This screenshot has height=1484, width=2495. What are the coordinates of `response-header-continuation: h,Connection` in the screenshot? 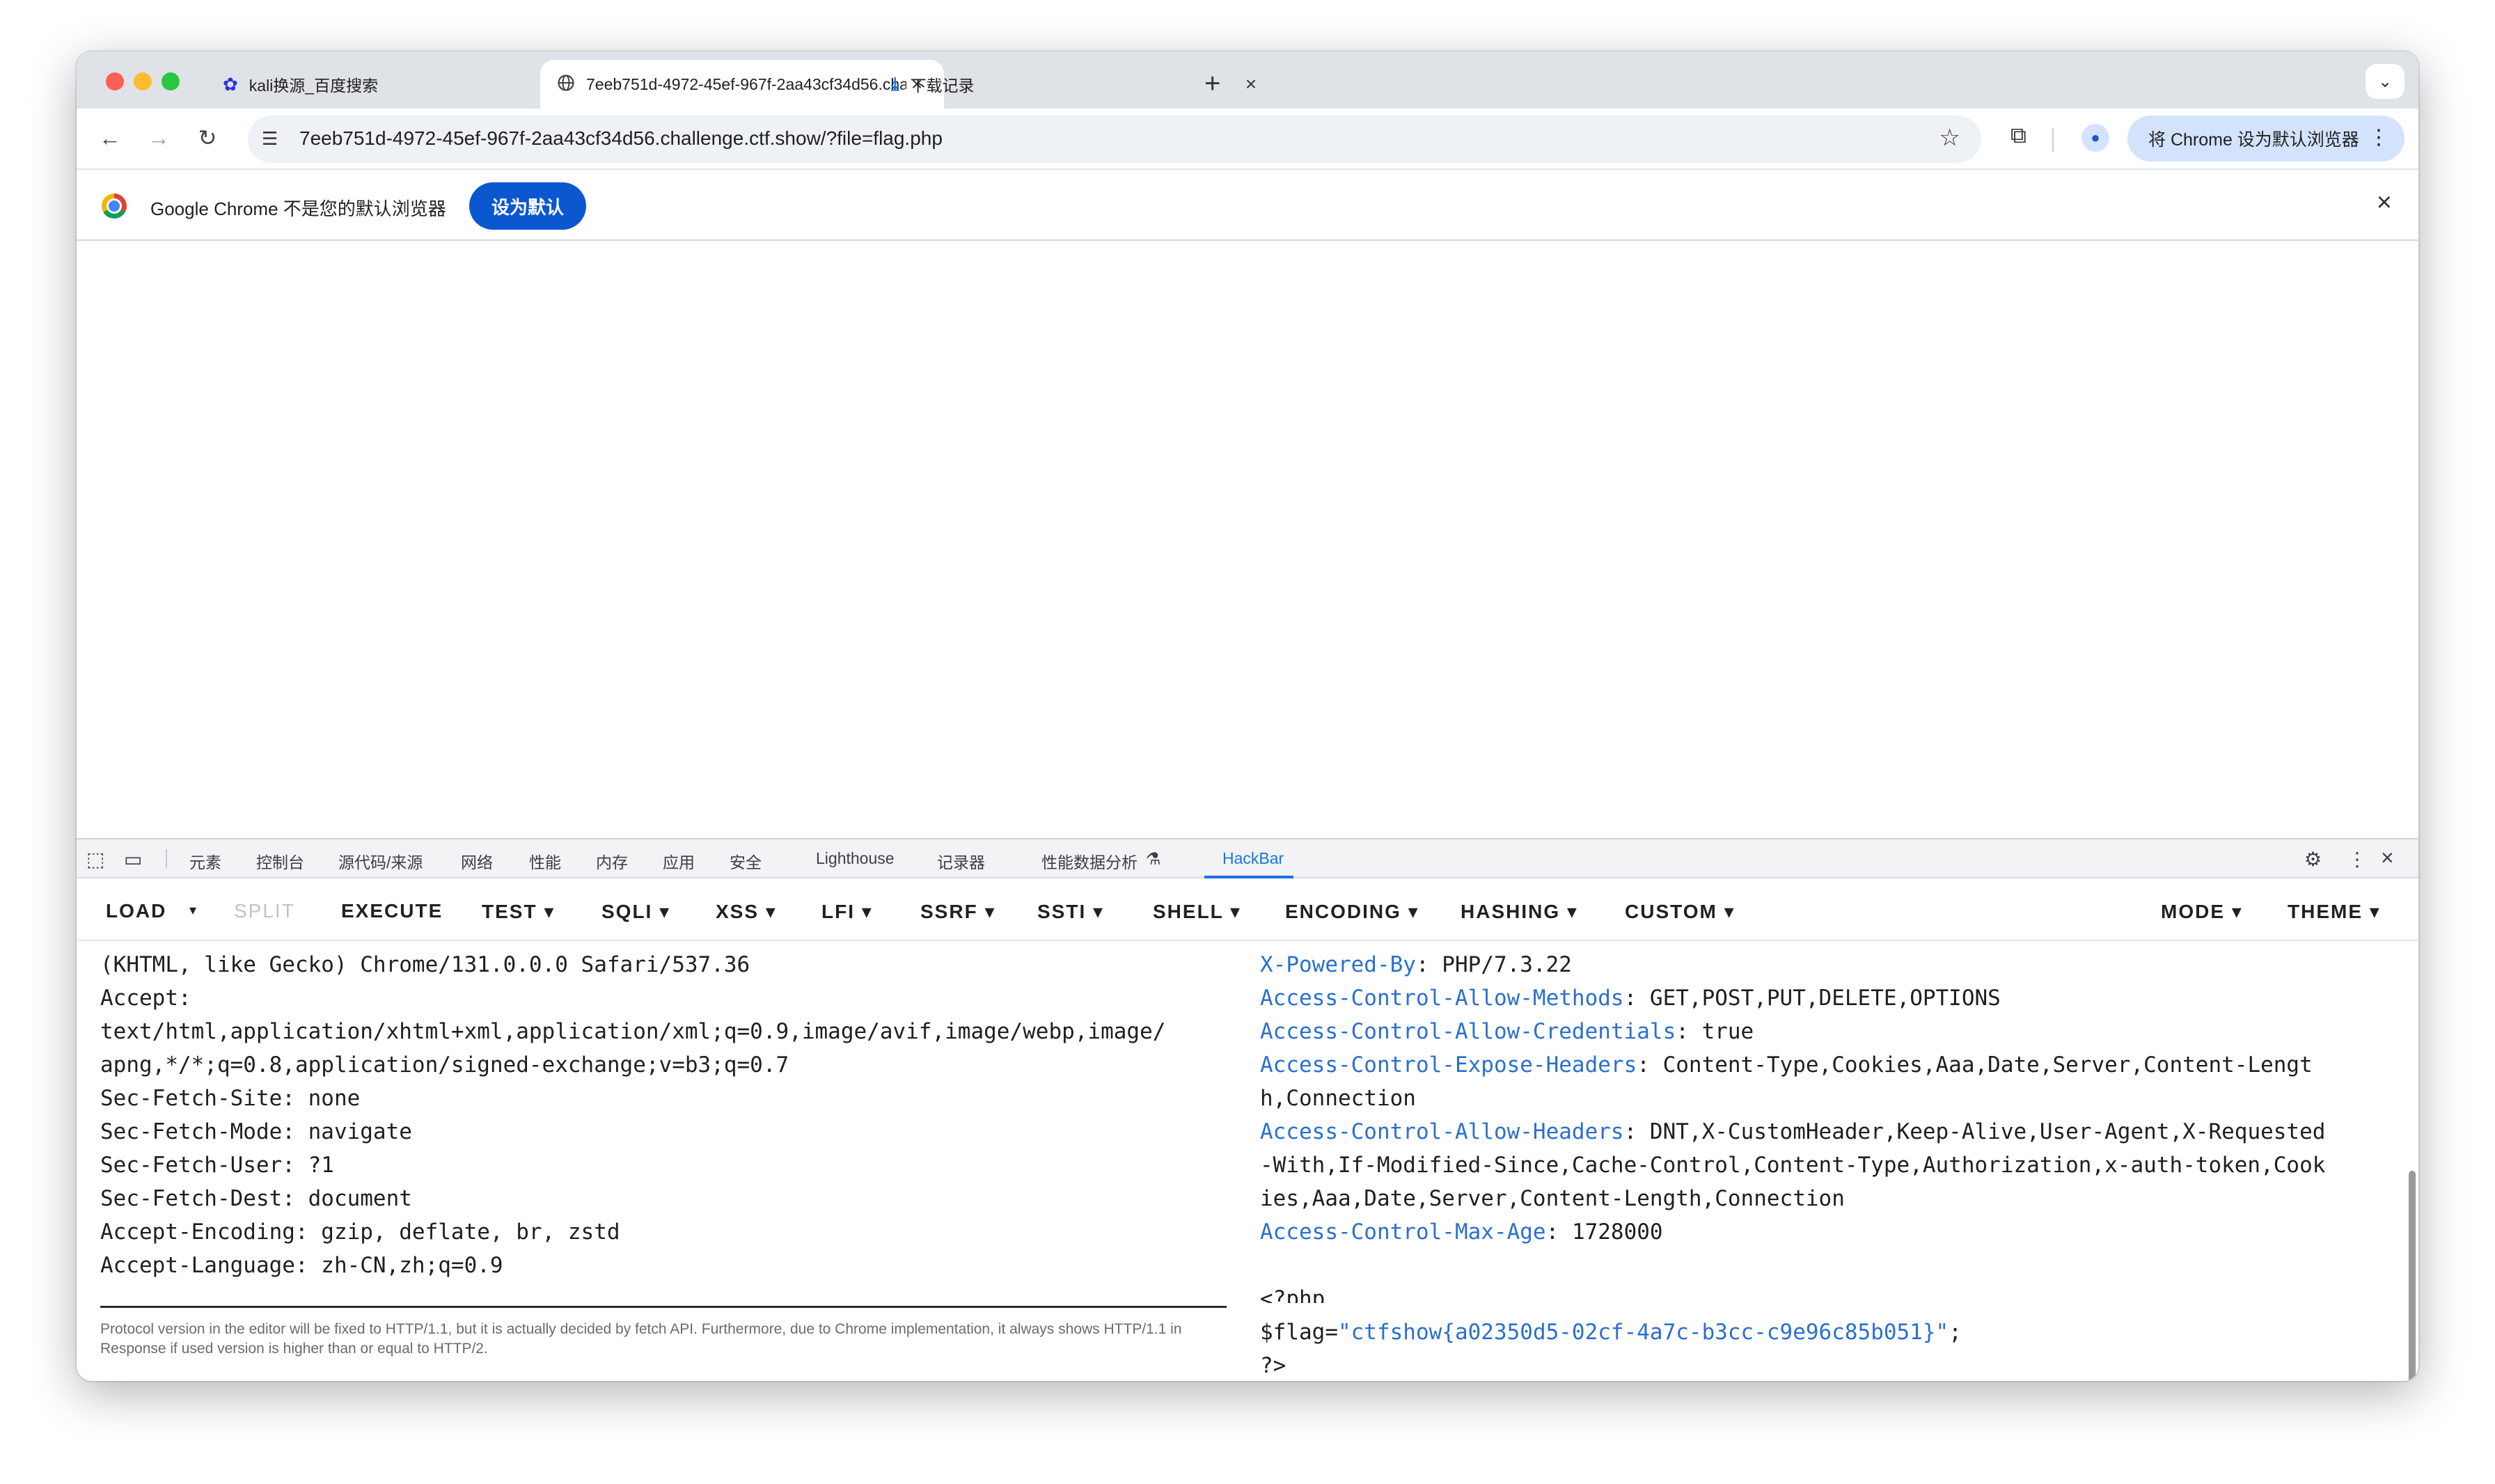 It's located at (1338, 1098).